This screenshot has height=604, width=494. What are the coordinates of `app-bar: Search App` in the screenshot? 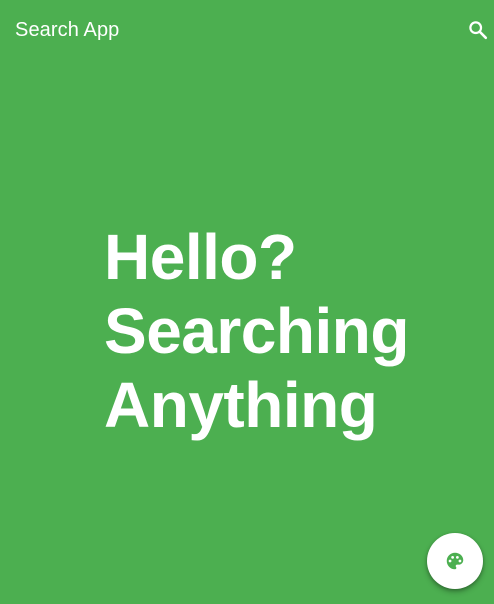 It's located at (247, 30).